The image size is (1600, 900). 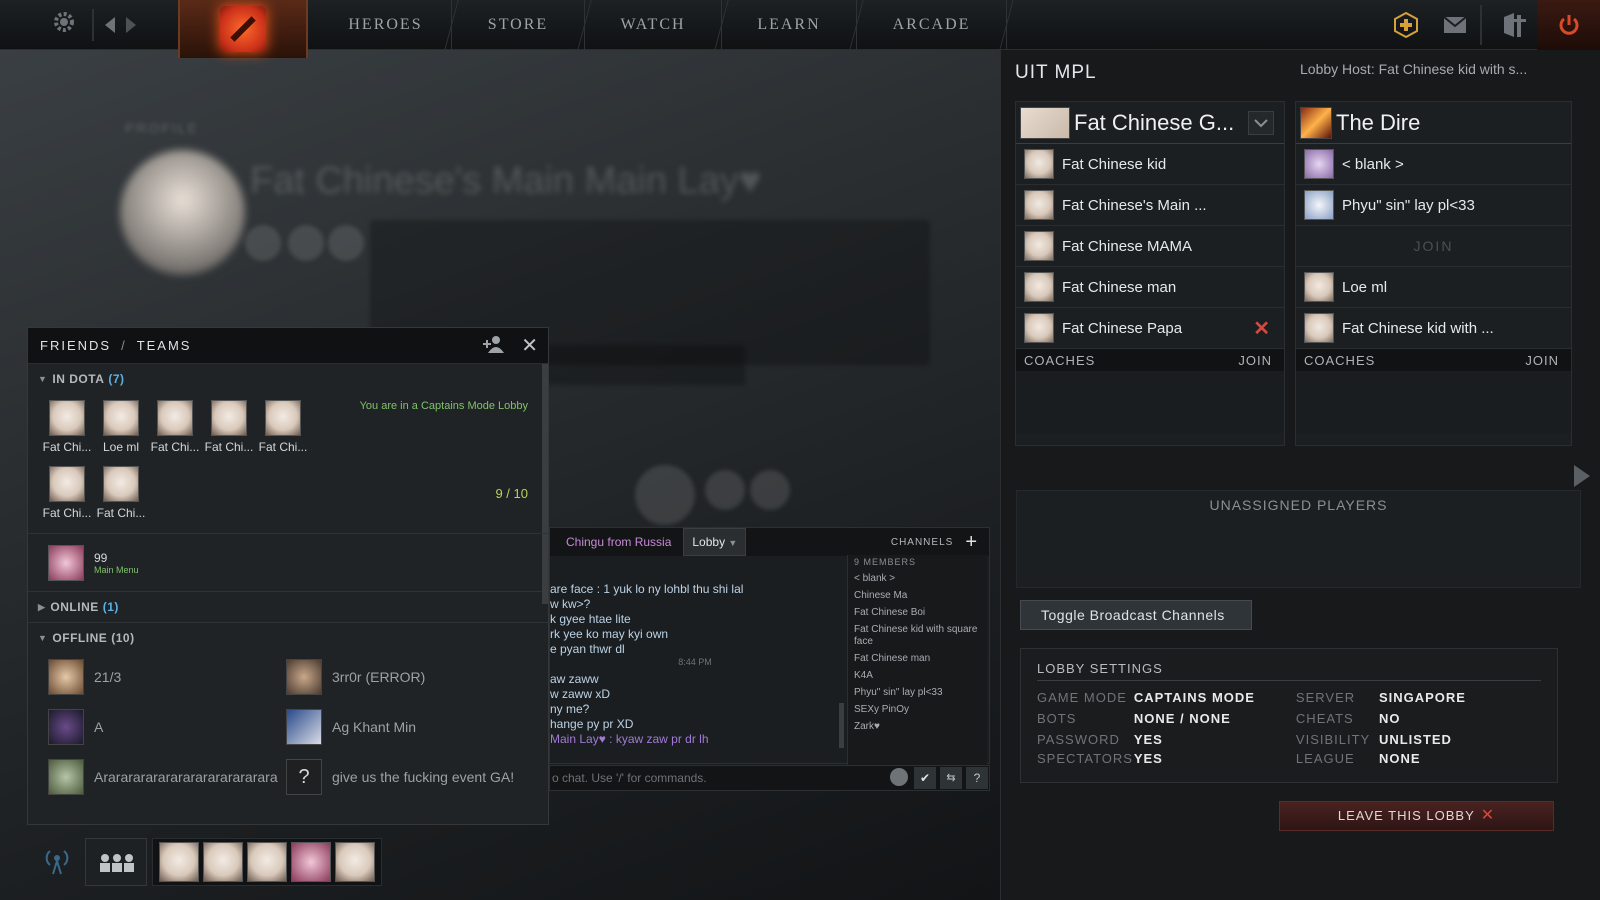 I want to click on party-members-bar, so click(x=267, y=862).